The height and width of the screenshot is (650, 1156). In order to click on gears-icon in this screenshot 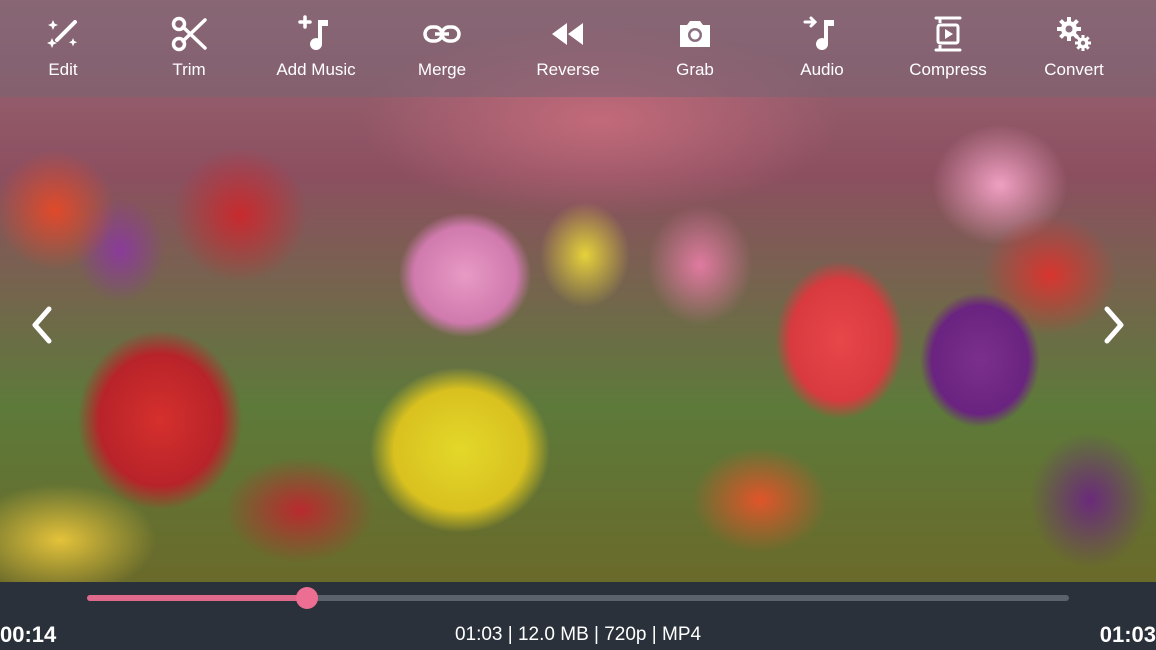, I will do `click(1074, 34)`.